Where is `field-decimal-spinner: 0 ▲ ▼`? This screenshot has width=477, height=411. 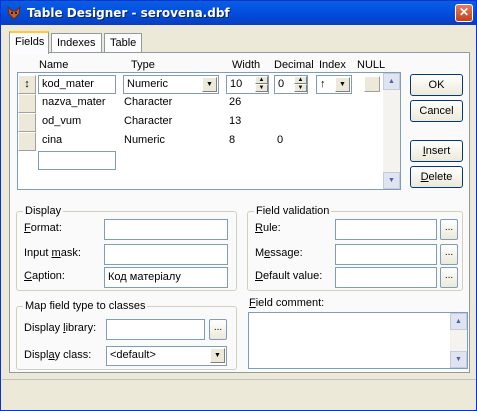 field-decimal-spinner: 0 ▲ ▼ is located at coordinates (291, 84).